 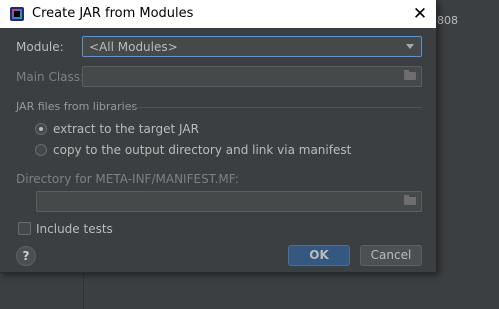 What do you see at coordinates (41, 150) in the screenshot?
I see `copy-radio` at bounding box center [41, 150].